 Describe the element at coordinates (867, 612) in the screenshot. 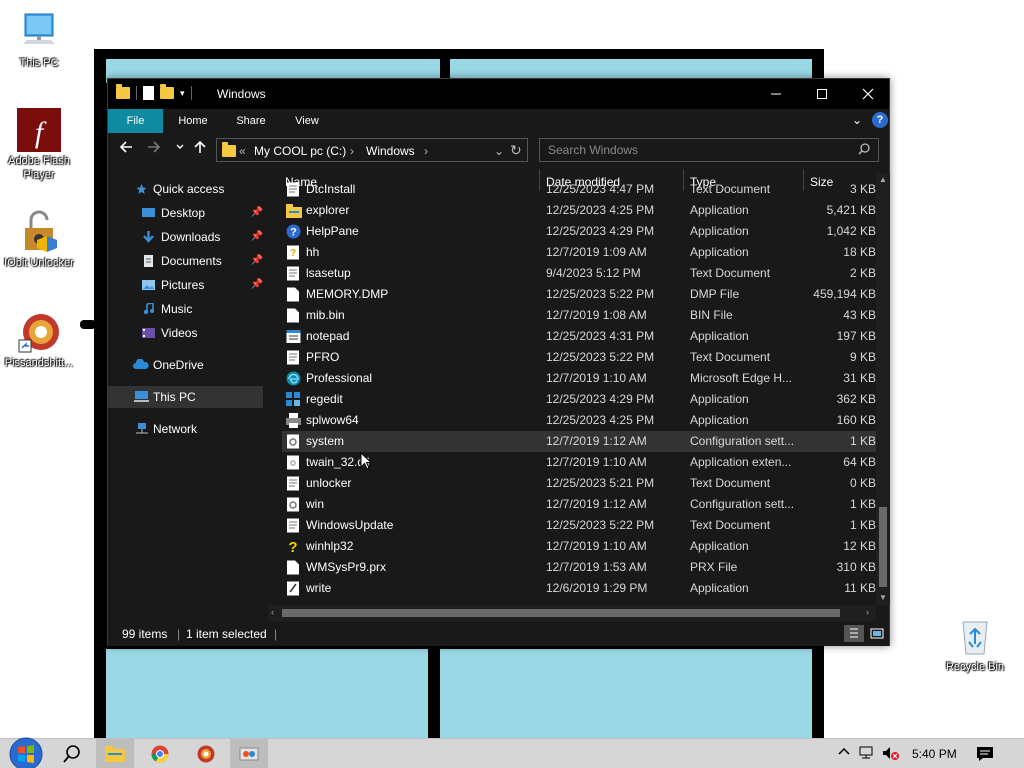

I see `scroll-right-icon: ›` at that location.